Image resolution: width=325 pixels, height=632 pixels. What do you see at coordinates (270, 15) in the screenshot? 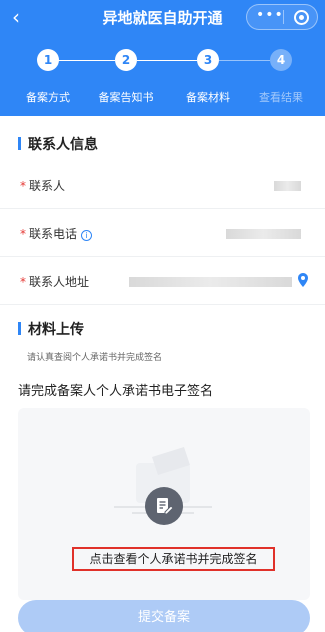
I see `more-dots-icon: •••` at bounding box center [270, 15].